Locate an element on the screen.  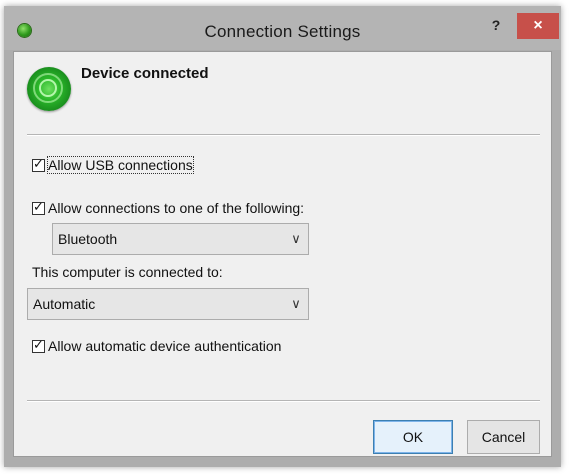
status-text: Device connected is located at coordinates (145, 73).